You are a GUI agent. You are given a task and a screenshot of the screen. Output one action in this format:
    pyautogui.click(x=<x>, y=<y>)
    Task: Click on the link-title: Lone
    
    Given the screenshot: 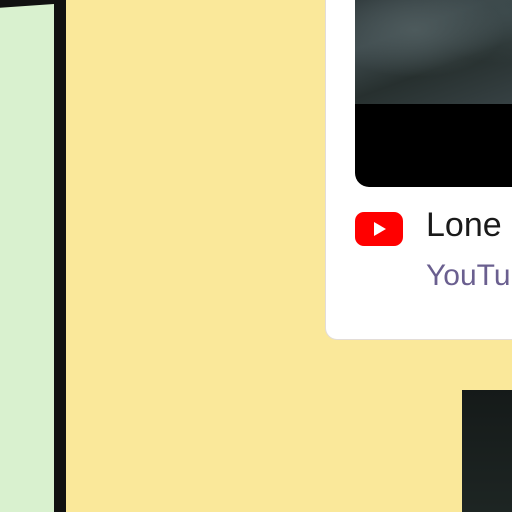 What is the action you would take?
    pyautogui.click(x=464, y=225)
    